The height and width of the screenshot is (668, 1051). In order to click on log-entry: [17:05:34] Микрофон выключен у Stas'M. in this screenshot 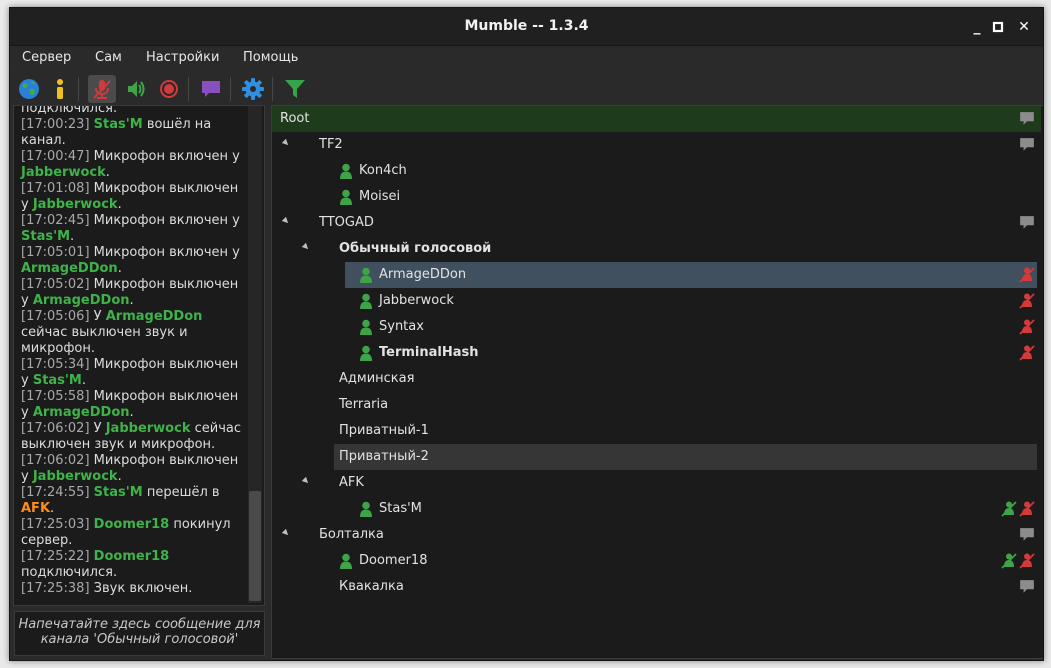, I will do `click(132, 373)`.